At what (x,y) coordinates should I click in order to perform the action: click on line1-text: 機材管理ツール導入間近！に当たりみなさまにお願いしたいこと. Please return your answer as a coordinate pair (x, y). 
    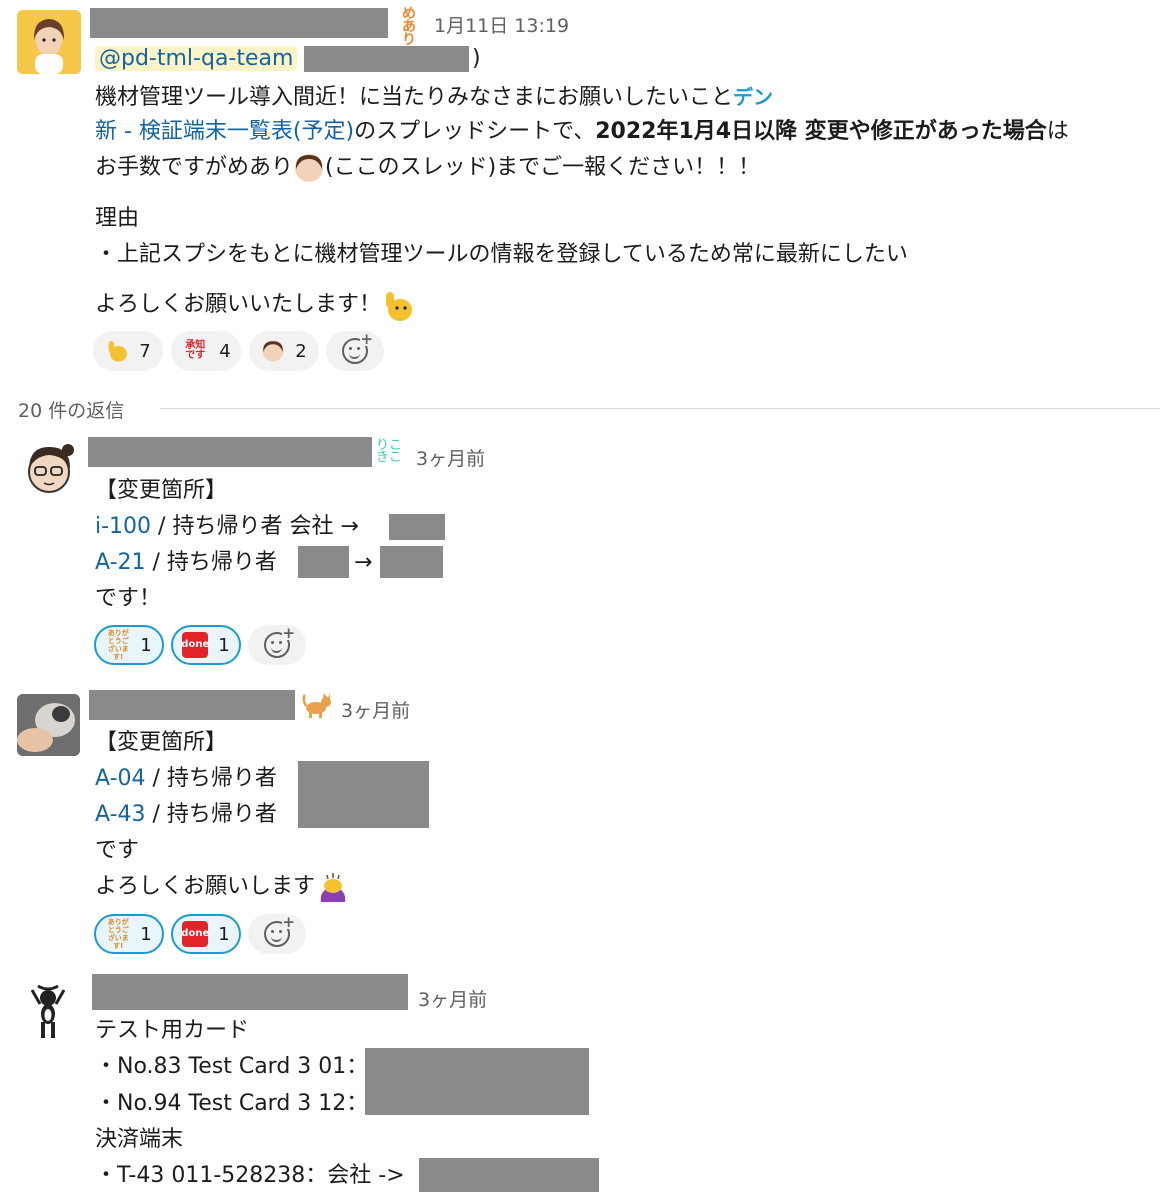
    Looking at the image, I should click on (414, 97).